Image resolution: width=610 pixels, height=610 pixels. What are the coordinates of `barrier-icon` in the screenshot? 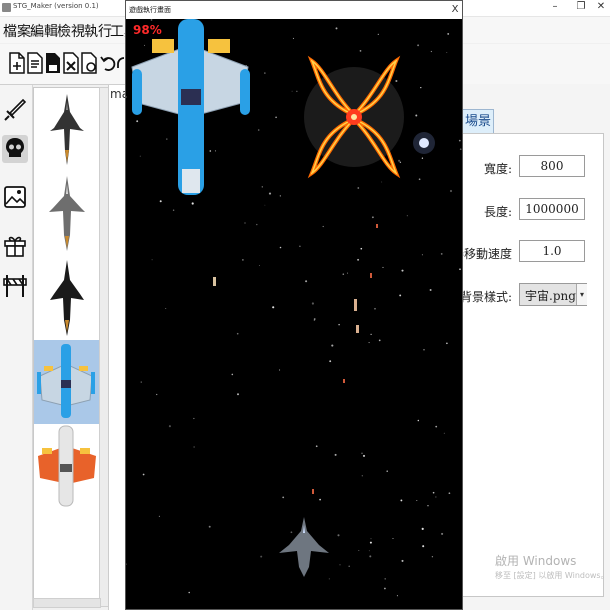 It's located at (15, 285).